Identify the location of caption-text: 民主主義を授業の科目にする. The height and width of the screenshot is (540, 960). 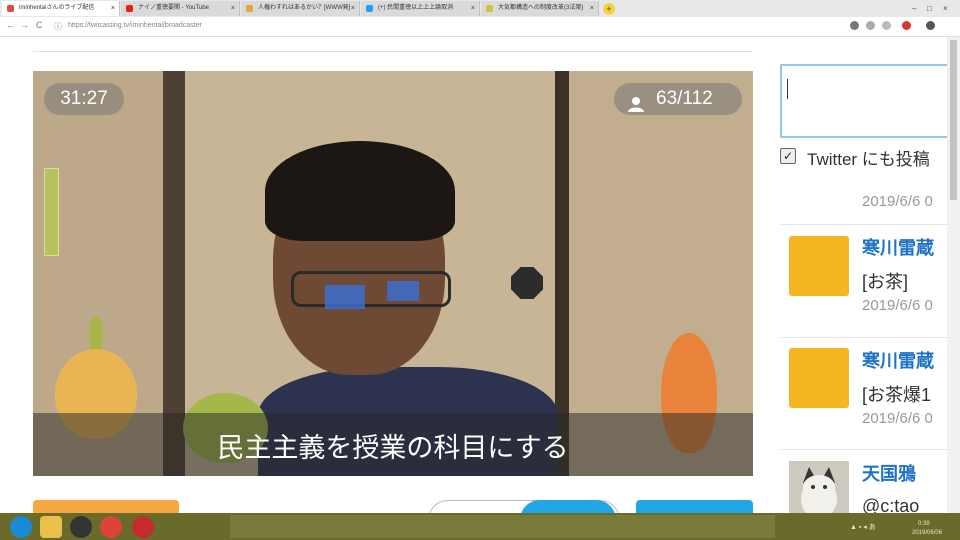
(393, 448).